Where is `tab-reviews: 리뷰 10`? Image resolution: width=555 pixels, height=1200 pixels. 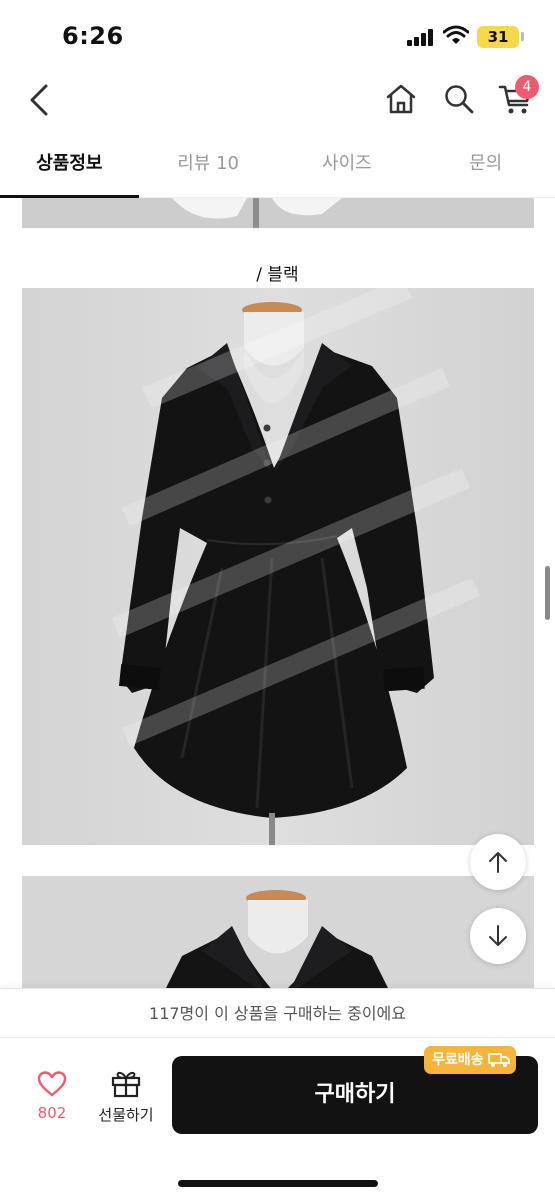 tab-reviews: 리뷰 10 is located at coordinates (208, 166).